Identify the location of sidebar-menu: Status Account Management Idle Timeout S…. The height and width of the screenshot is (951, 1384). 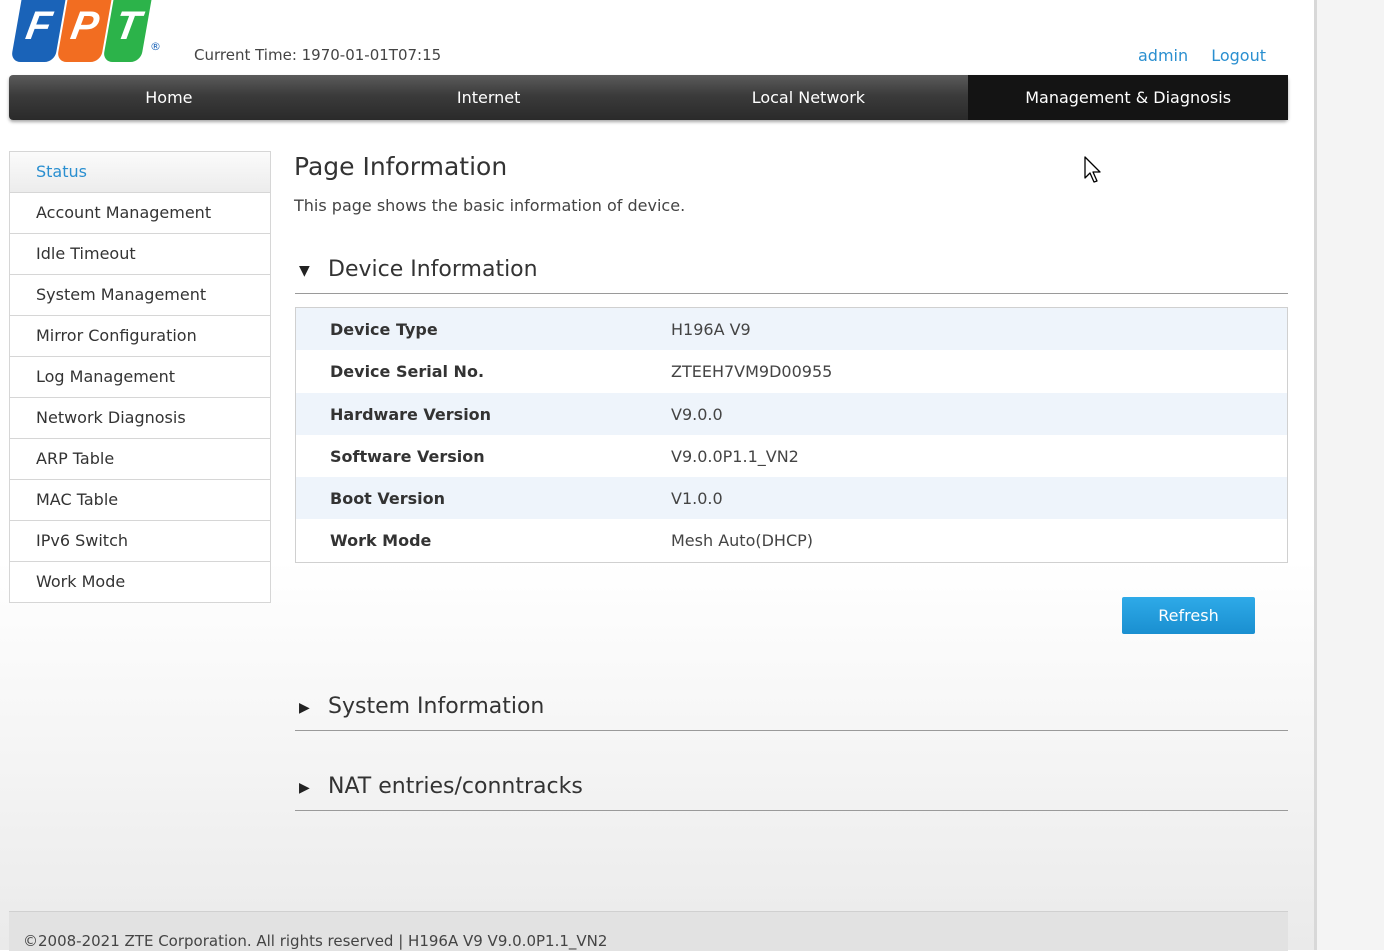
(140, 377).